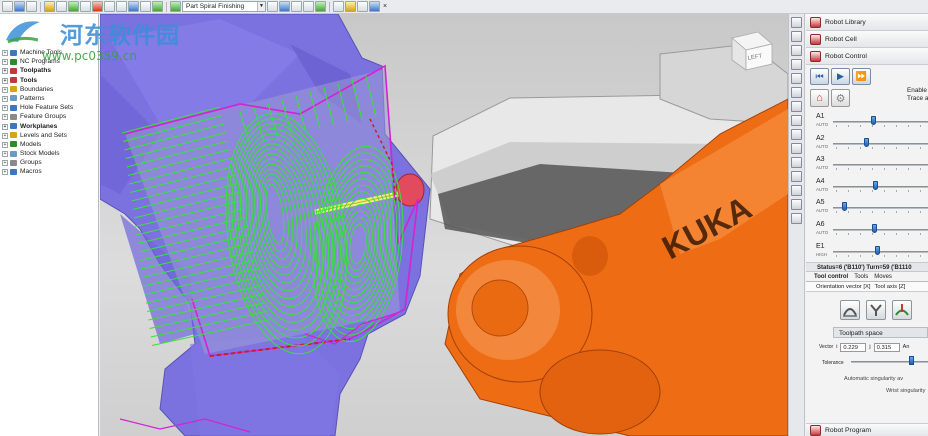 The width and height of the screenshot is (928, 436). Describe the element at coordinates (867, 22) in the screenshot. I see `robot-library-header: Robot Library` at that location.